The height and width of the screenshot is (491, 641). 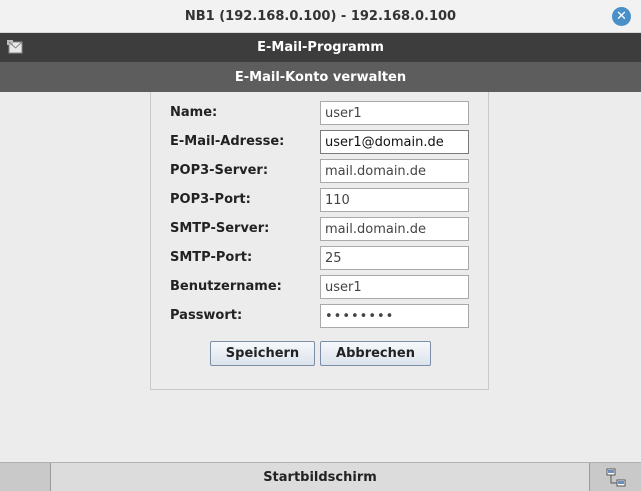 What do you see at coordinates (262, 353) in the screenshot?
I see `save-button: Speichern` at bounding box center [262, 353].